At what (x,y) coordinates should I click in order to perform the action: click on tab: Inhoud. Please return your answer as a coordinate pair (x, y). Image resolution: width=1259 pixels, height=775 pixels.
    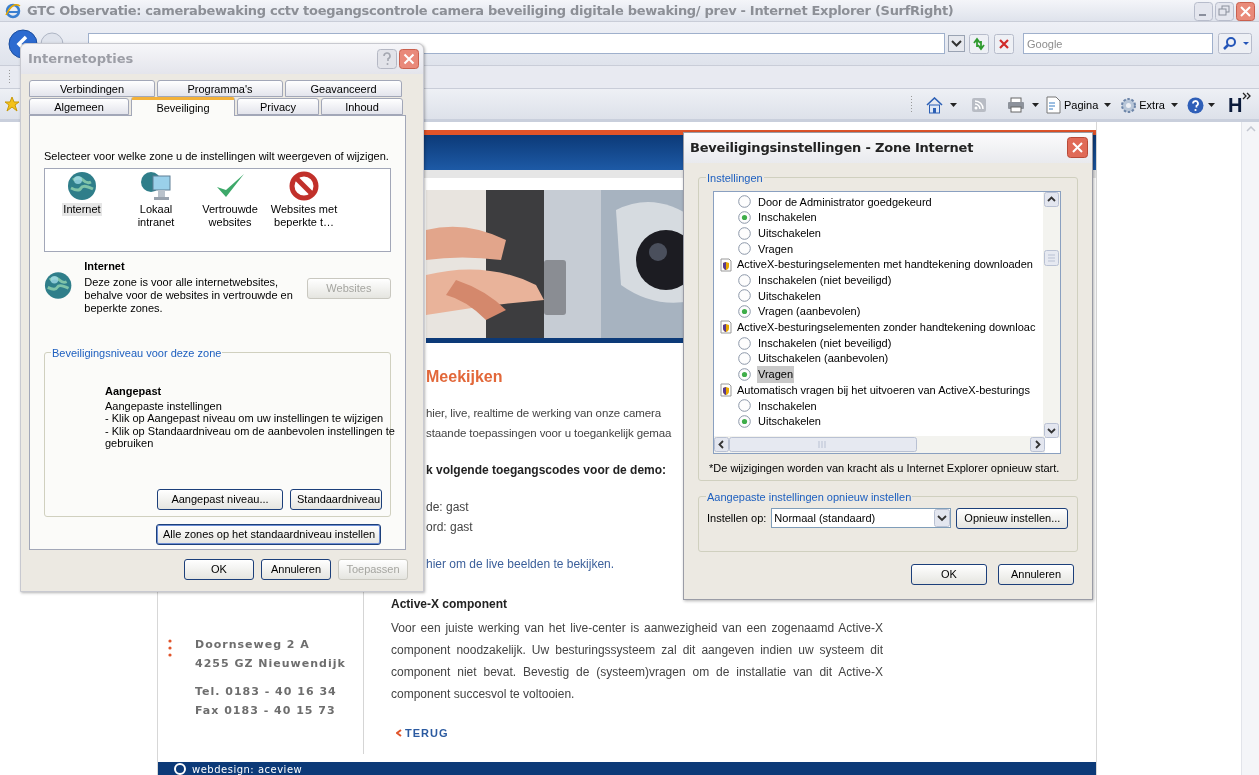
    Looking at the image, I should click on (362, 106).